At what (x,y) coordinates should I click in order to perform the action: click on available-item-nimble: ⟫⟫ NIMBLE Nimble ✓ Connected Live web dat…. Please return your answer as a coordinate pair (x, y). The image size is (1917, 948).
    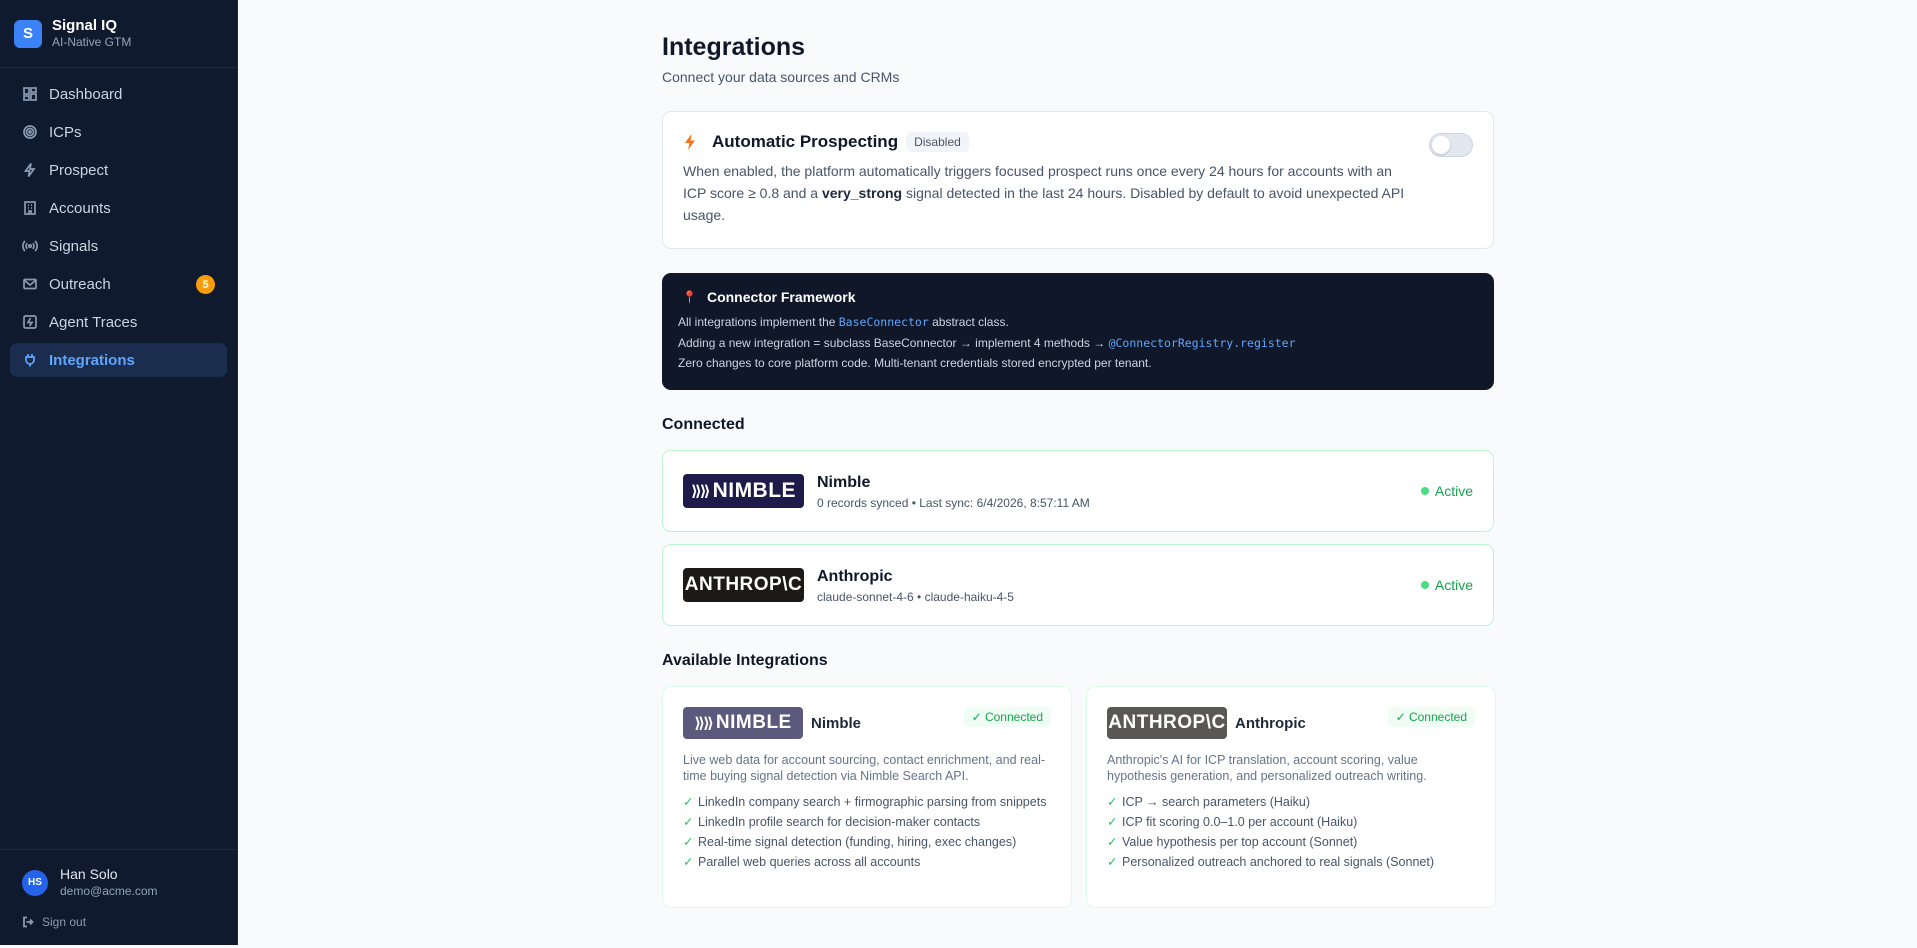
    Looking at the image, I should click on (867, 797).